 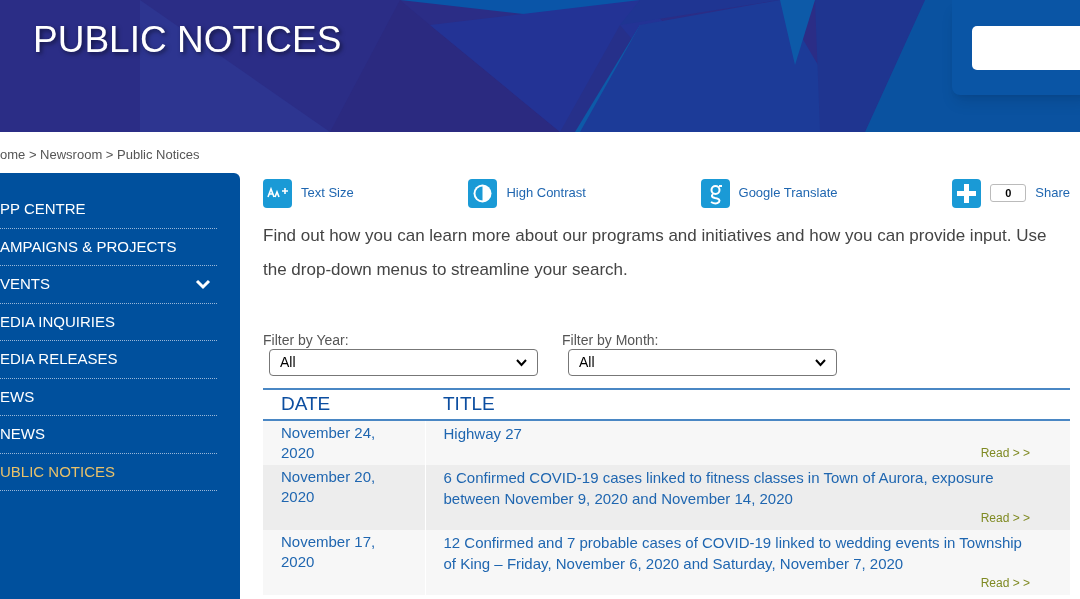 What do you see at coordinates (108, 285) in the screenshot?
I see `sidebar-item: VENTS` at bounding box center [108, 285].